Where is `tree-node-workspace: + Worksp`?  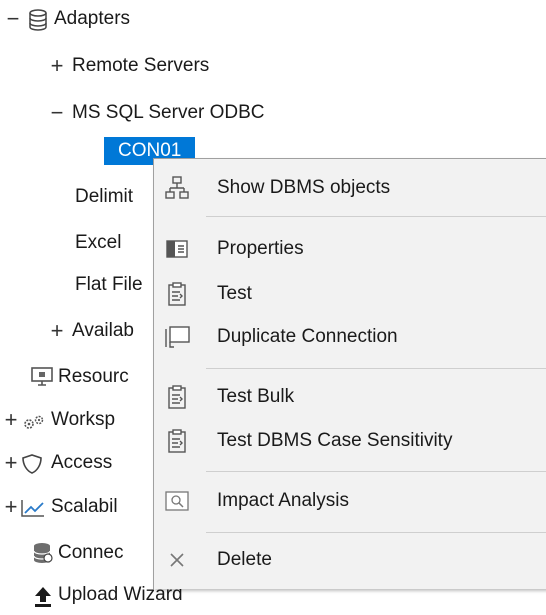 tree-node-workspace: + Worksp is located at coordinates (75, 420).